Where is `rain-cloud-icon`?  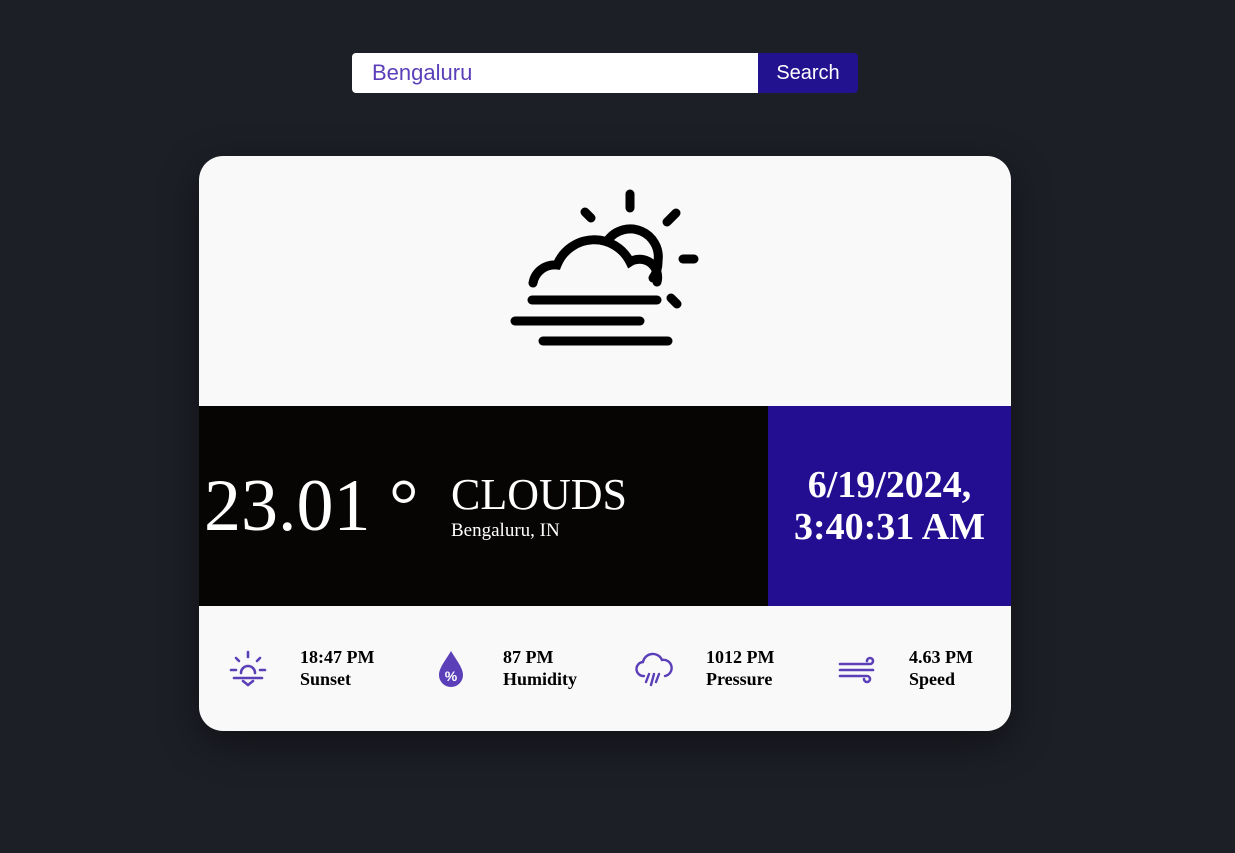
rain-cloud-icon is located at coordinates (654, 669).